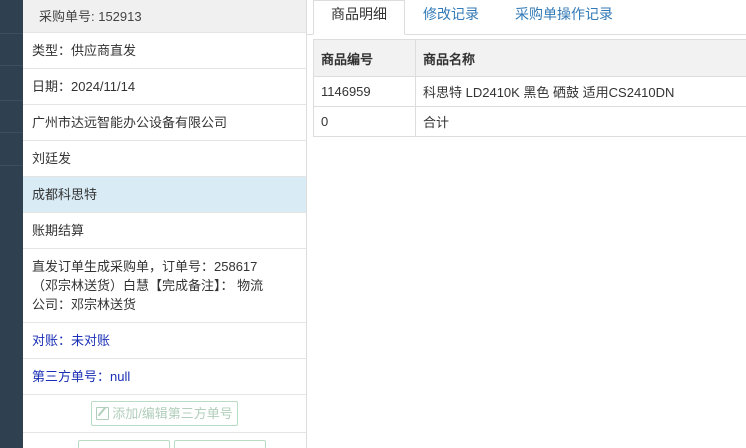 This screenshot has height=448, width=746. Describe the element at coordinates (103, 413) in the screenshot. I see `edit-icon` at that location.